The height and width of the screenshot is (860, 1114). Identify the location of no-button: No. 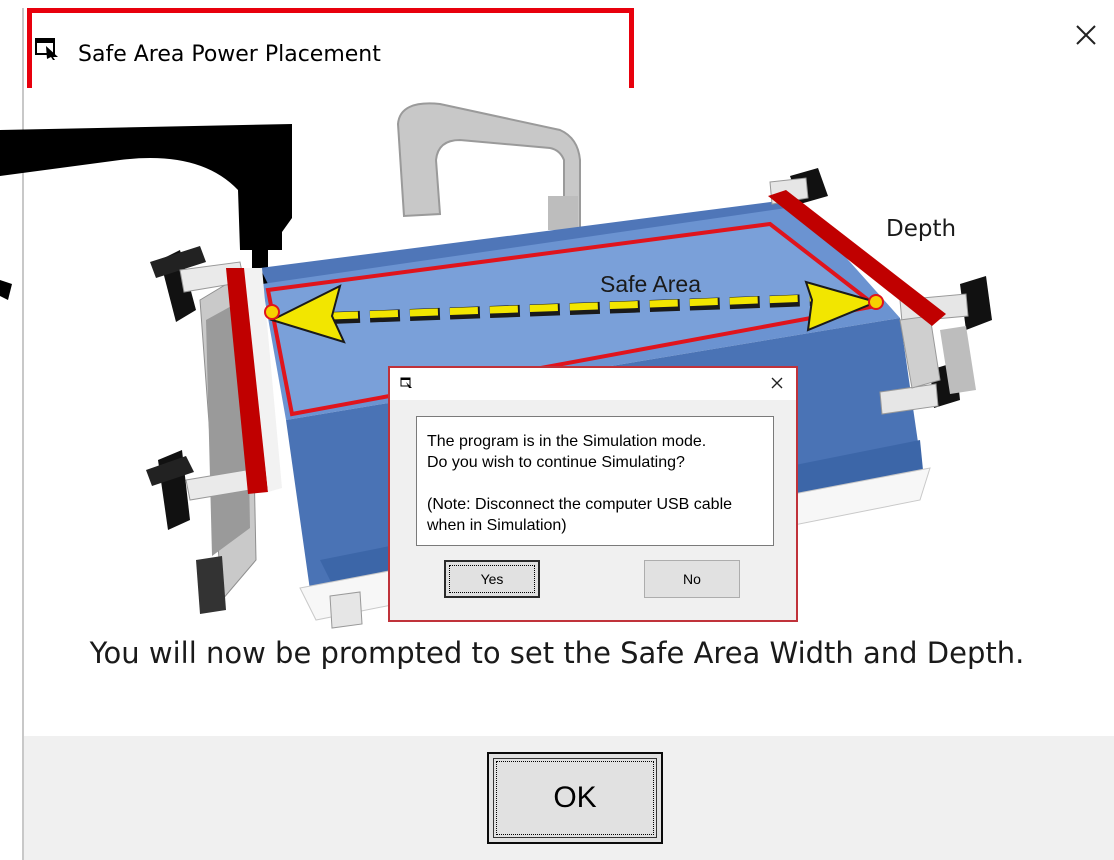
(692, 579).